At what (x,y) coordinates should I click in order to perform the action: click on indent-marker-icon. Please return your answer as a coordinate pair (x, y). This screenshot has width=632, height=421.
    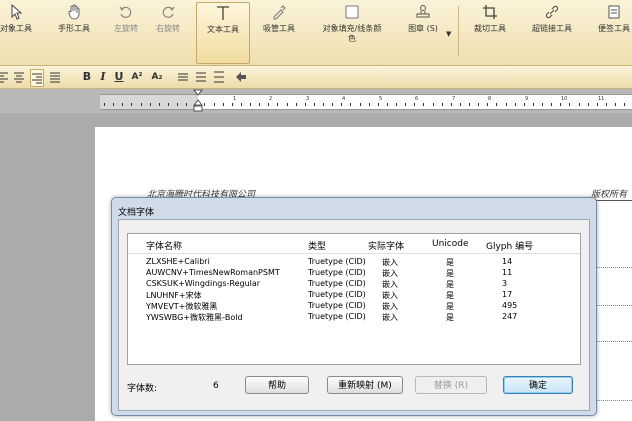
    Looking at the image, I should click on (198, 101).